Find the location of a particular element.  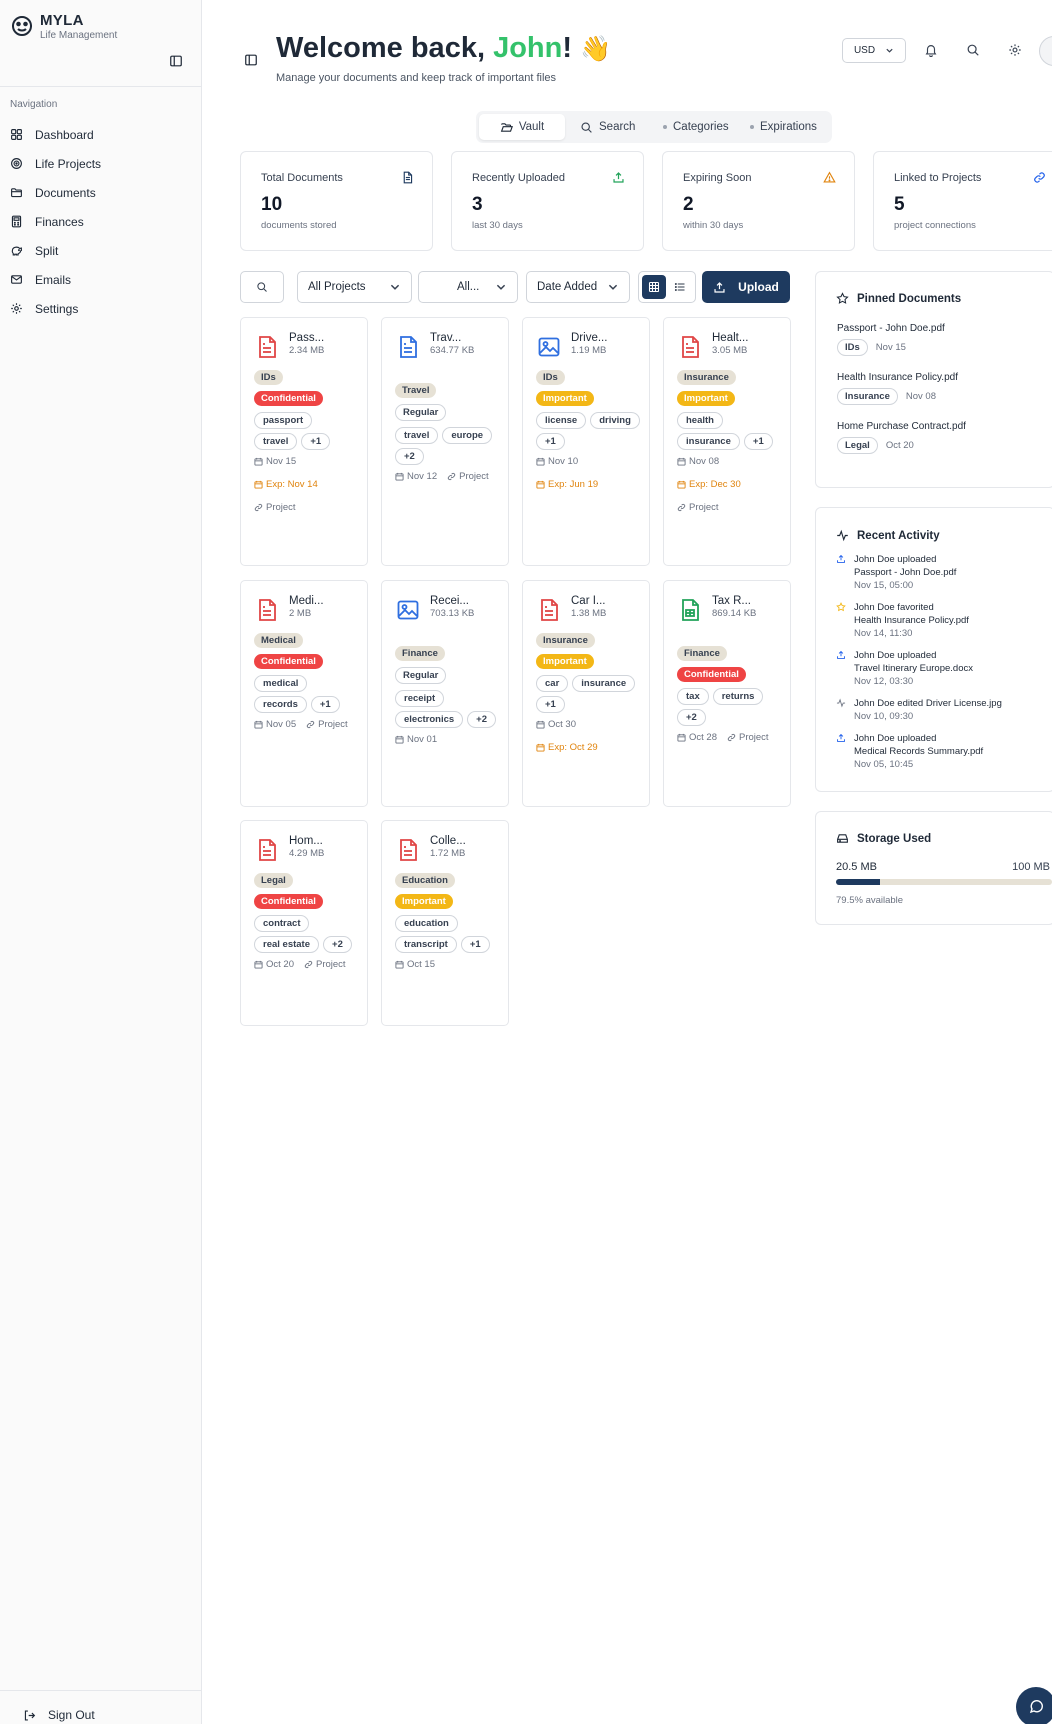

status-row: Regular is located at coordinates (447, 675).